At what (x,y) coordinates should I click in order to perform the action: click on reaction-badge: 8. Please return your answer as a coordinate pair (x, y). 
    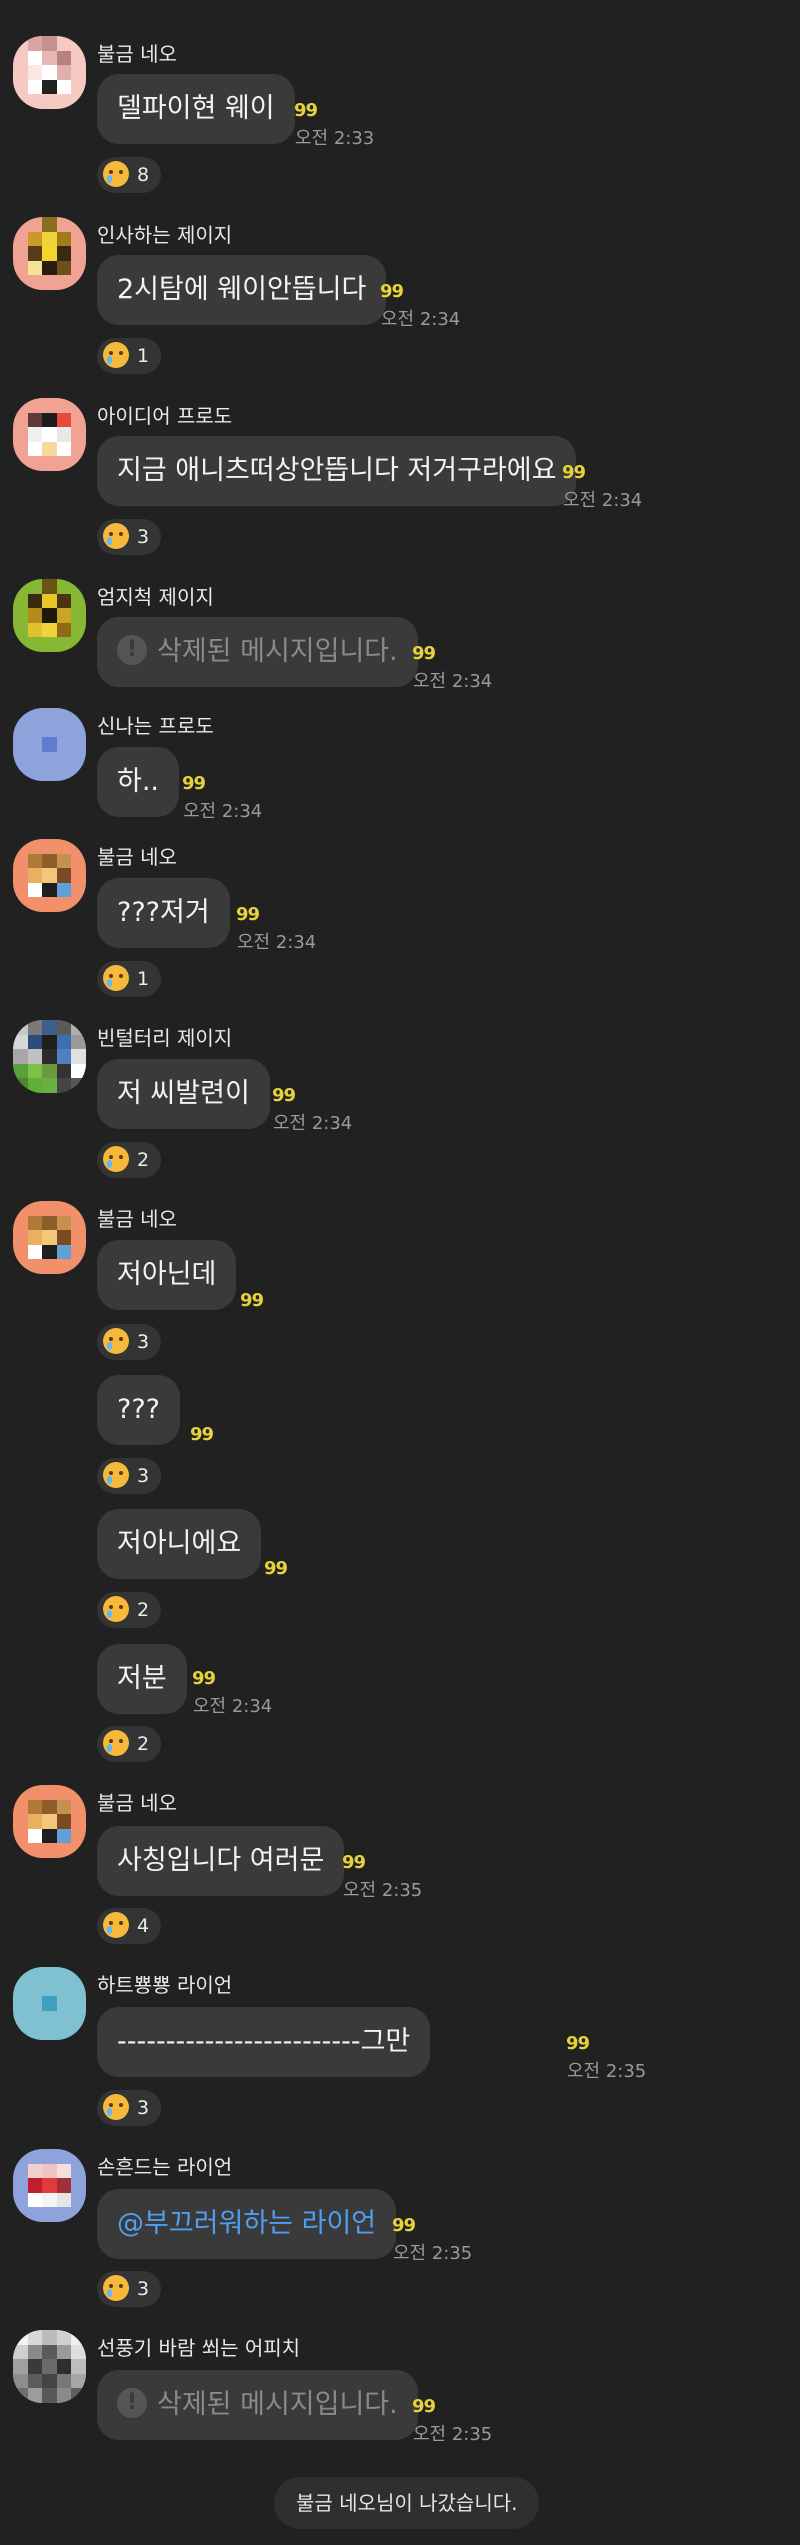
    Looking at the image, I should click on (129, 175).